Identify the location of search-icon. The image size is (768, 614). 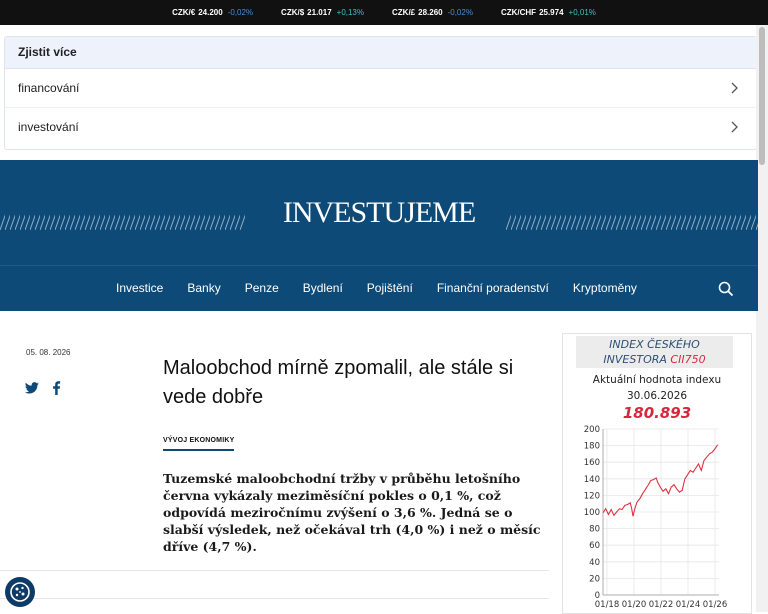
(726, 289).